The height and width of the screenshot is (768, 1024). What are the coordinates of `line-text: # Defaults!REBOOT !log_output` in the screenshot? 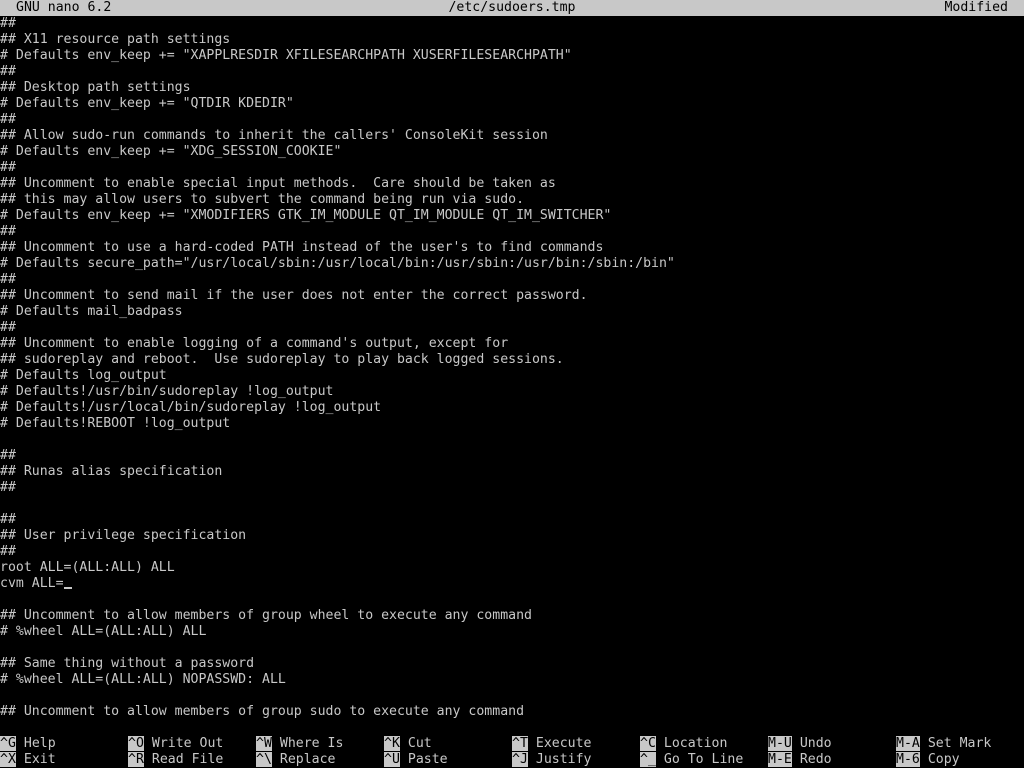 It's located at (115, 423).